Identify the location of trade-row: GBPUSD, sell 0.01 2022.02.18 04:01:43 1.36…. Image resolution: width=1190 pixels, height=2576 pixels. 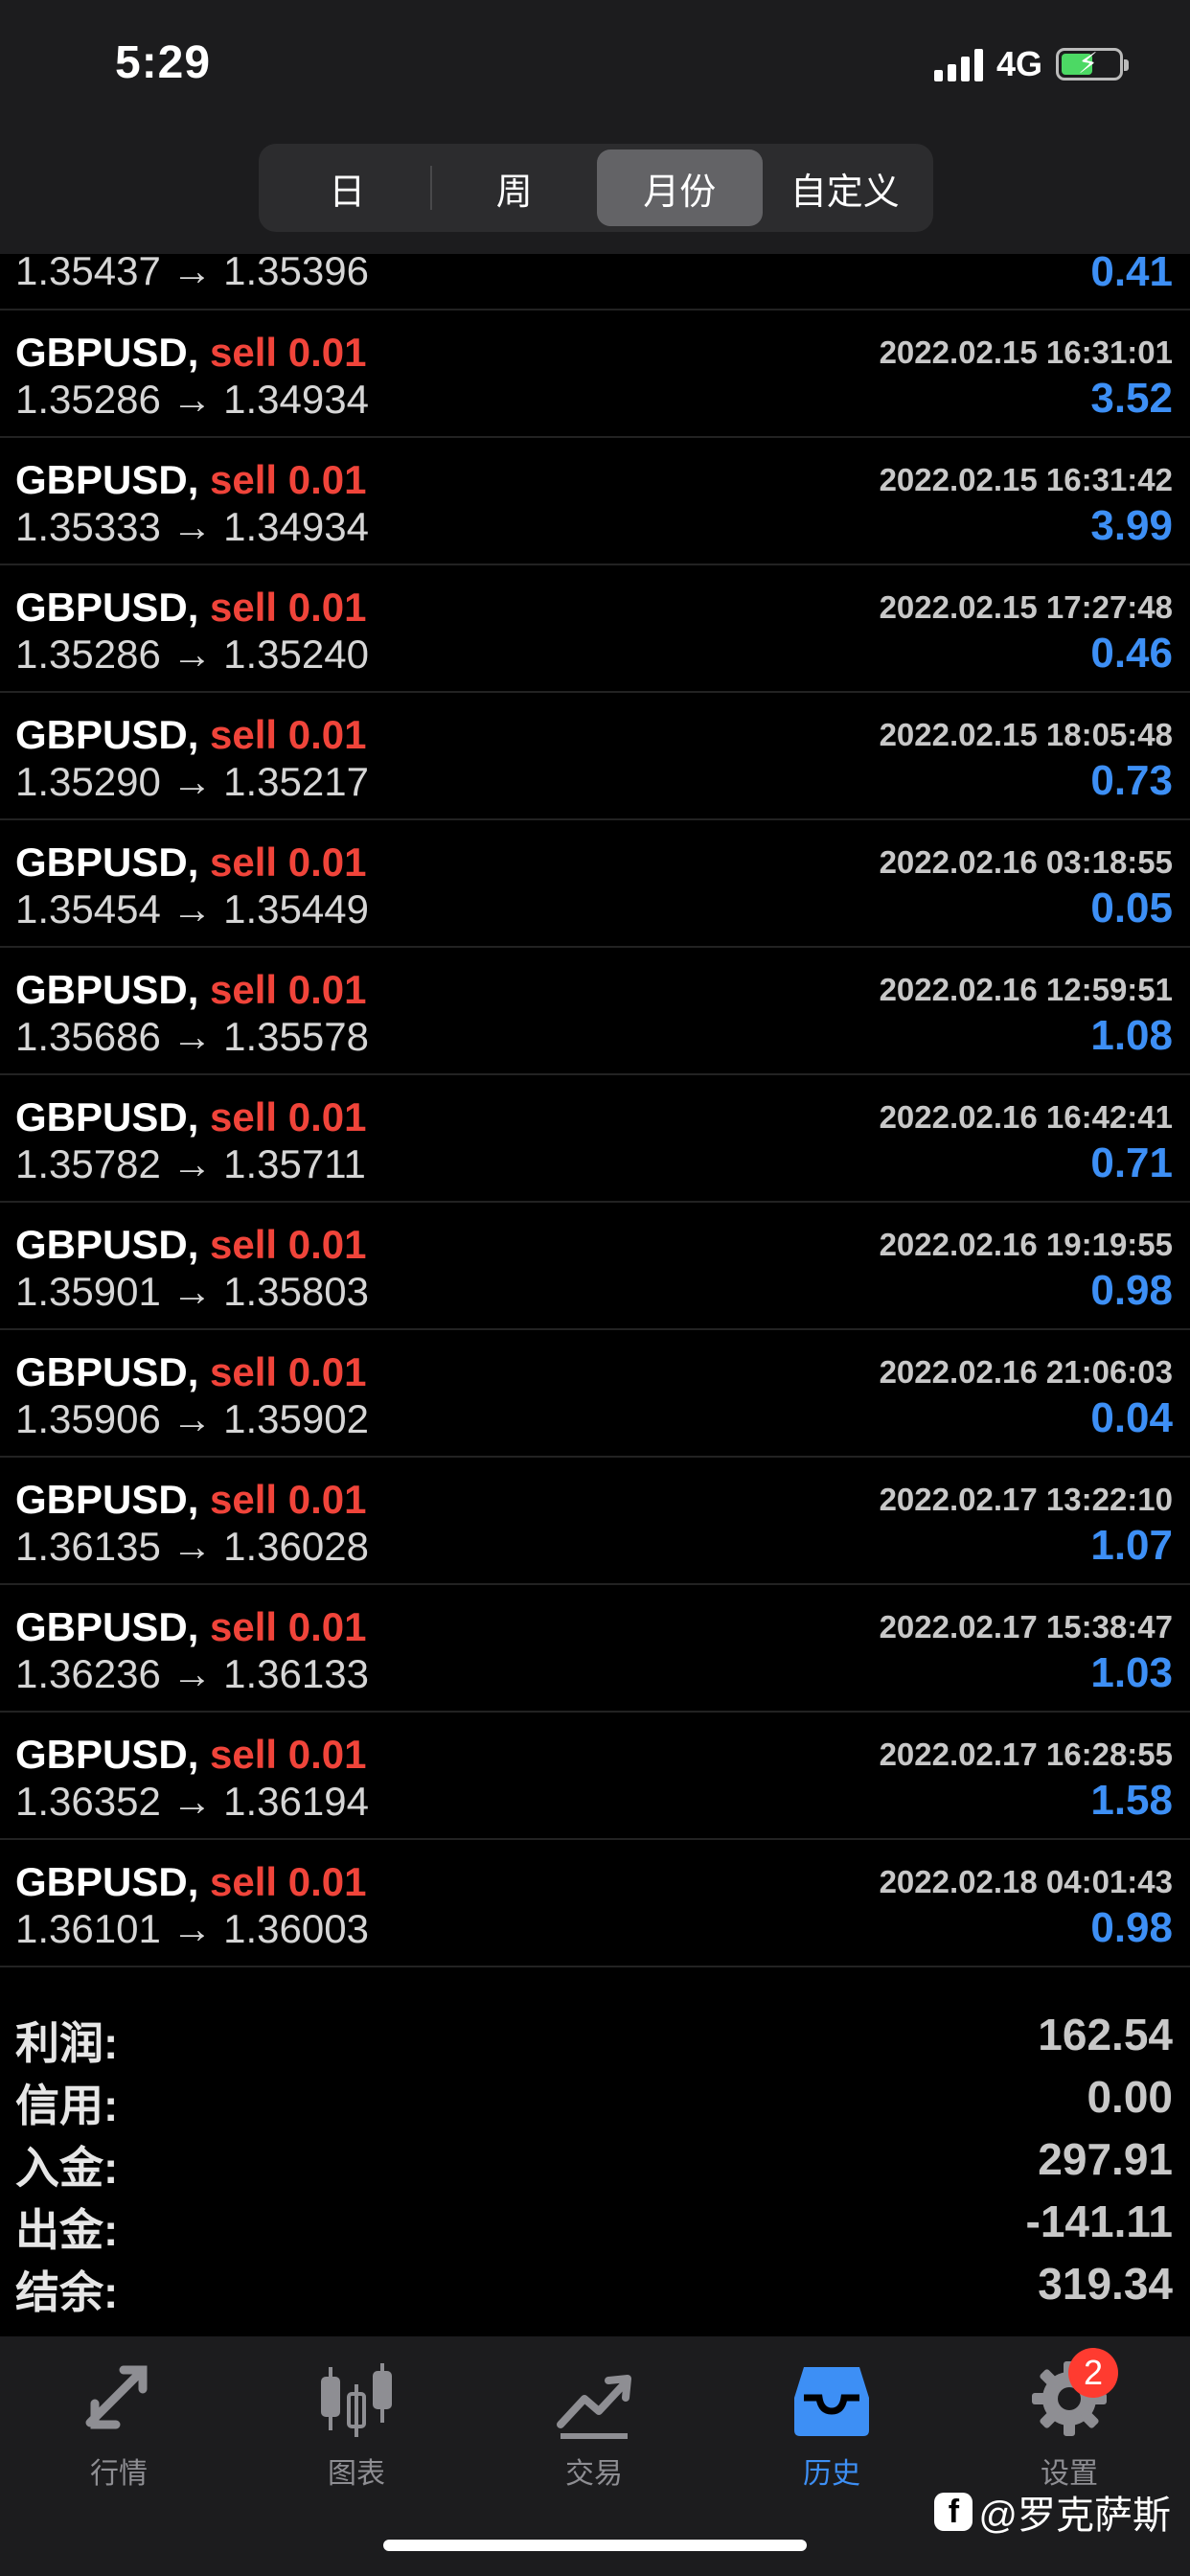
(595, 1903).